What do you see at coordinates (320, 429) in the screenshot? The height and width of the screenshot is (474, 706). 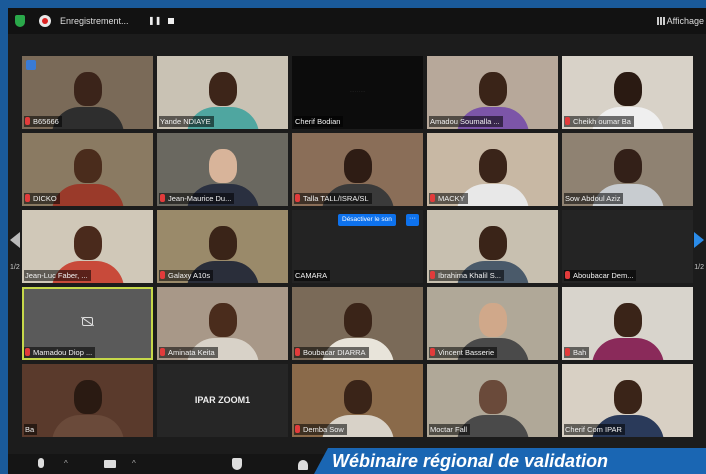 I see `participant-name-label: Demba Sow` at bounding box center [320, 429].